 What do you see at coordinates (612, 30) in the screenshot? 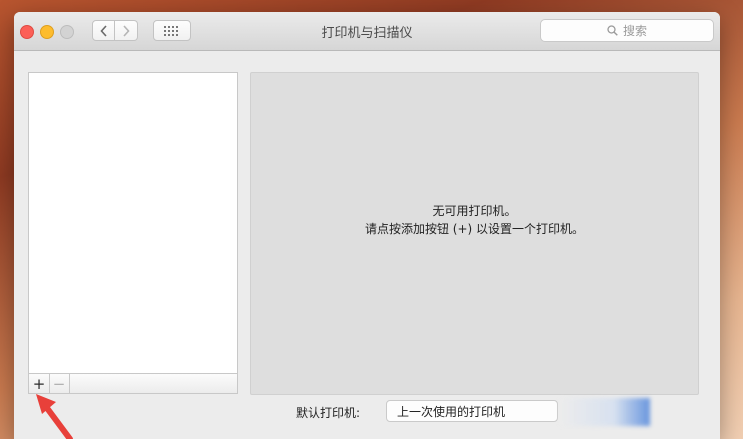
I see `search-icon` at bounding box center [612, 30].